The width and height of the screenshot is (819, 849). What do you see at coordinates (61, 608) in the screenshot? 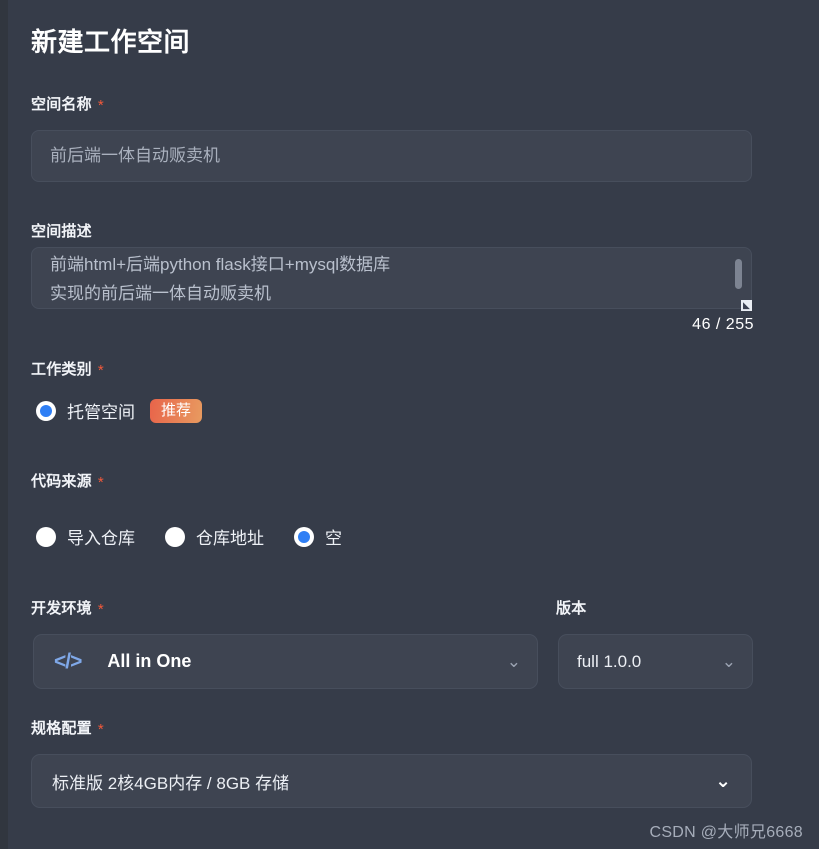
I see `dev-environment-label-text: 开发环境` at bounding box center [61, 608].